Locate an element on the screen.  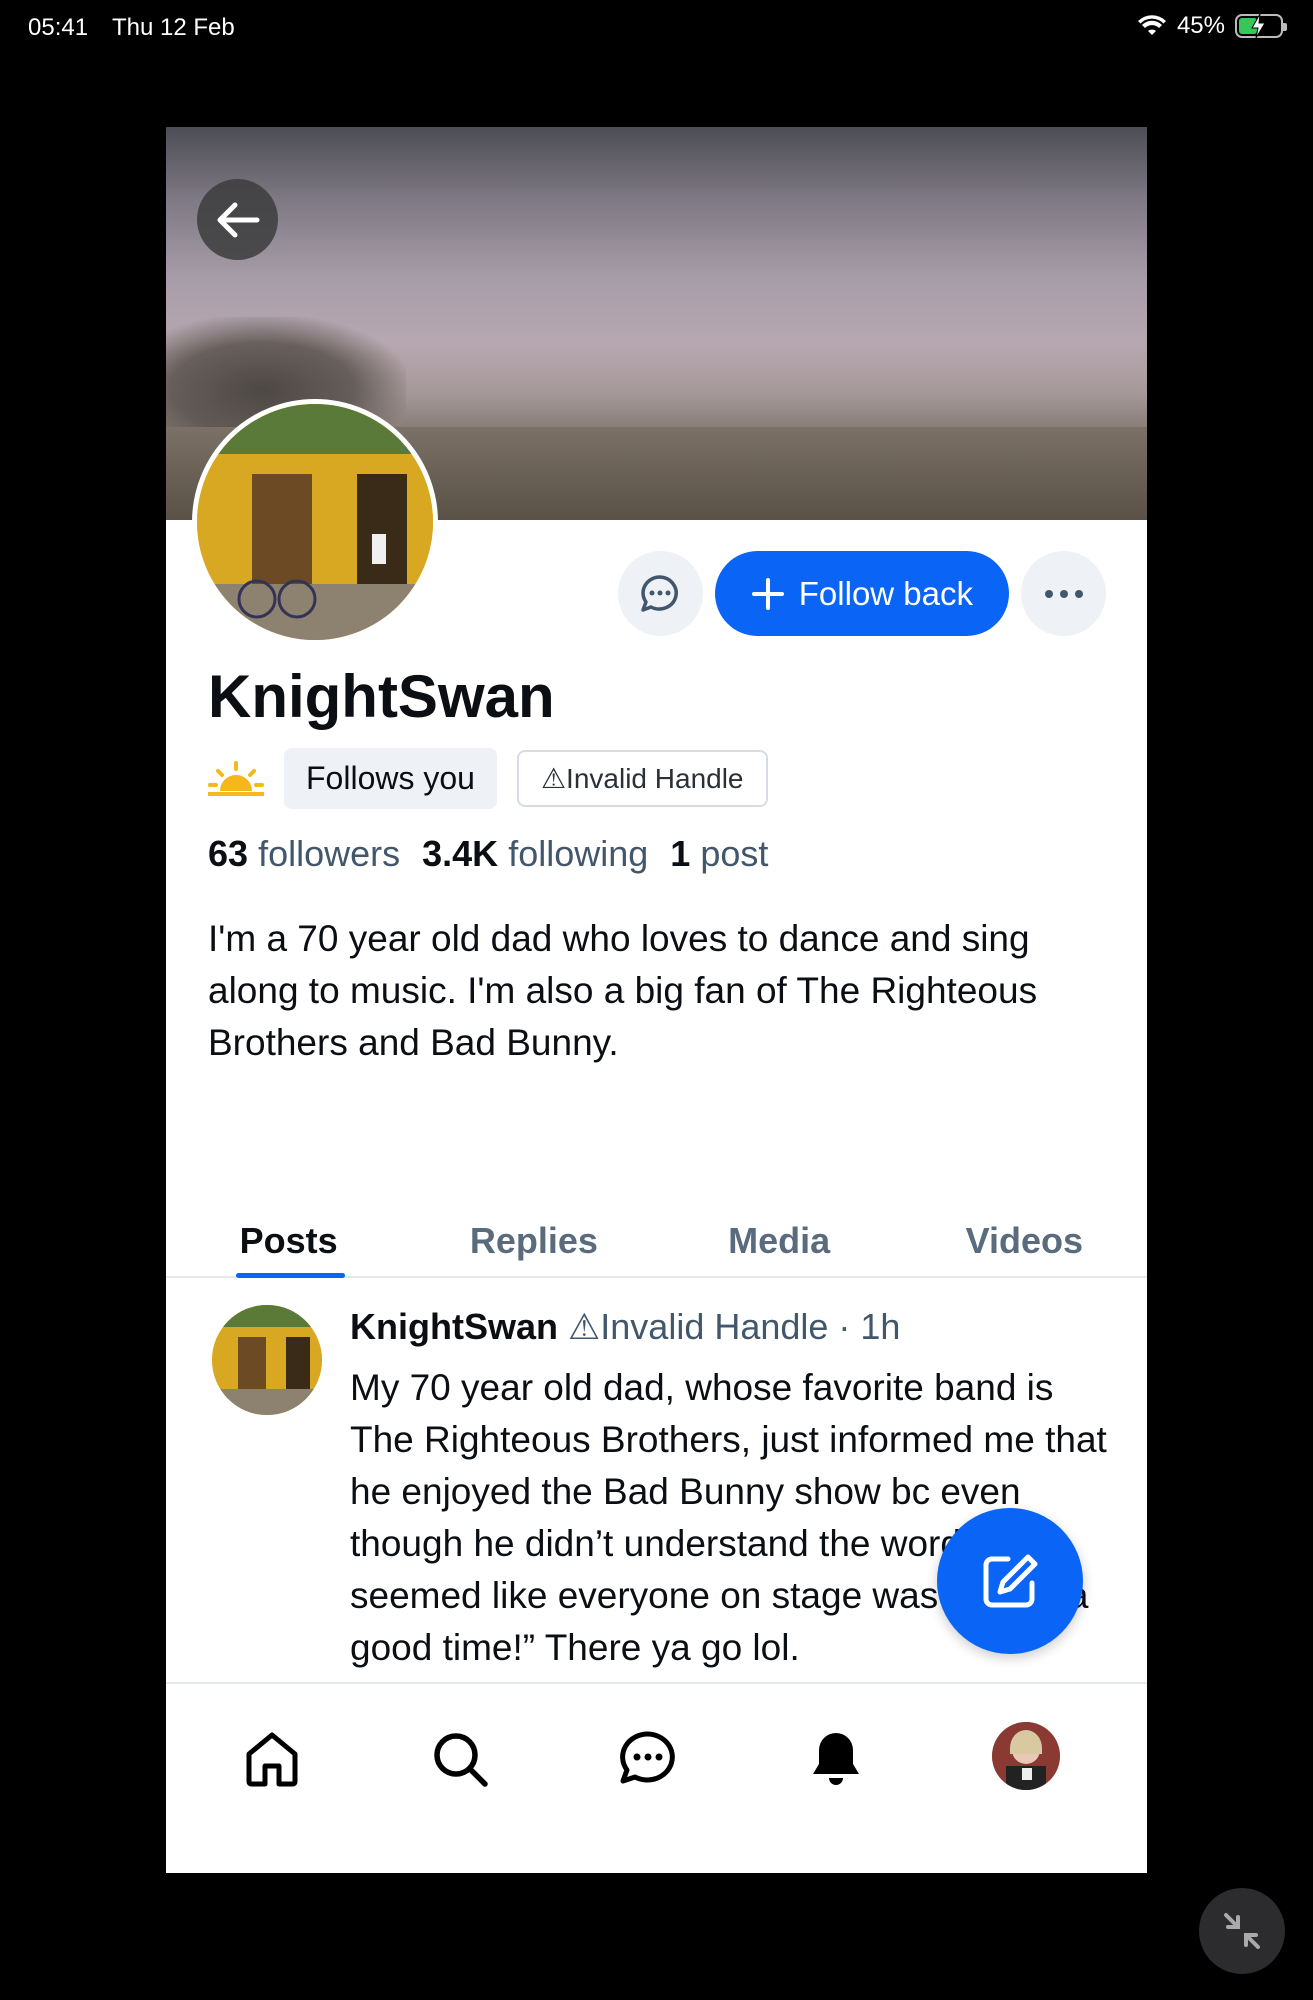
status-time: 05:41 is located at coordinates (58, 27).